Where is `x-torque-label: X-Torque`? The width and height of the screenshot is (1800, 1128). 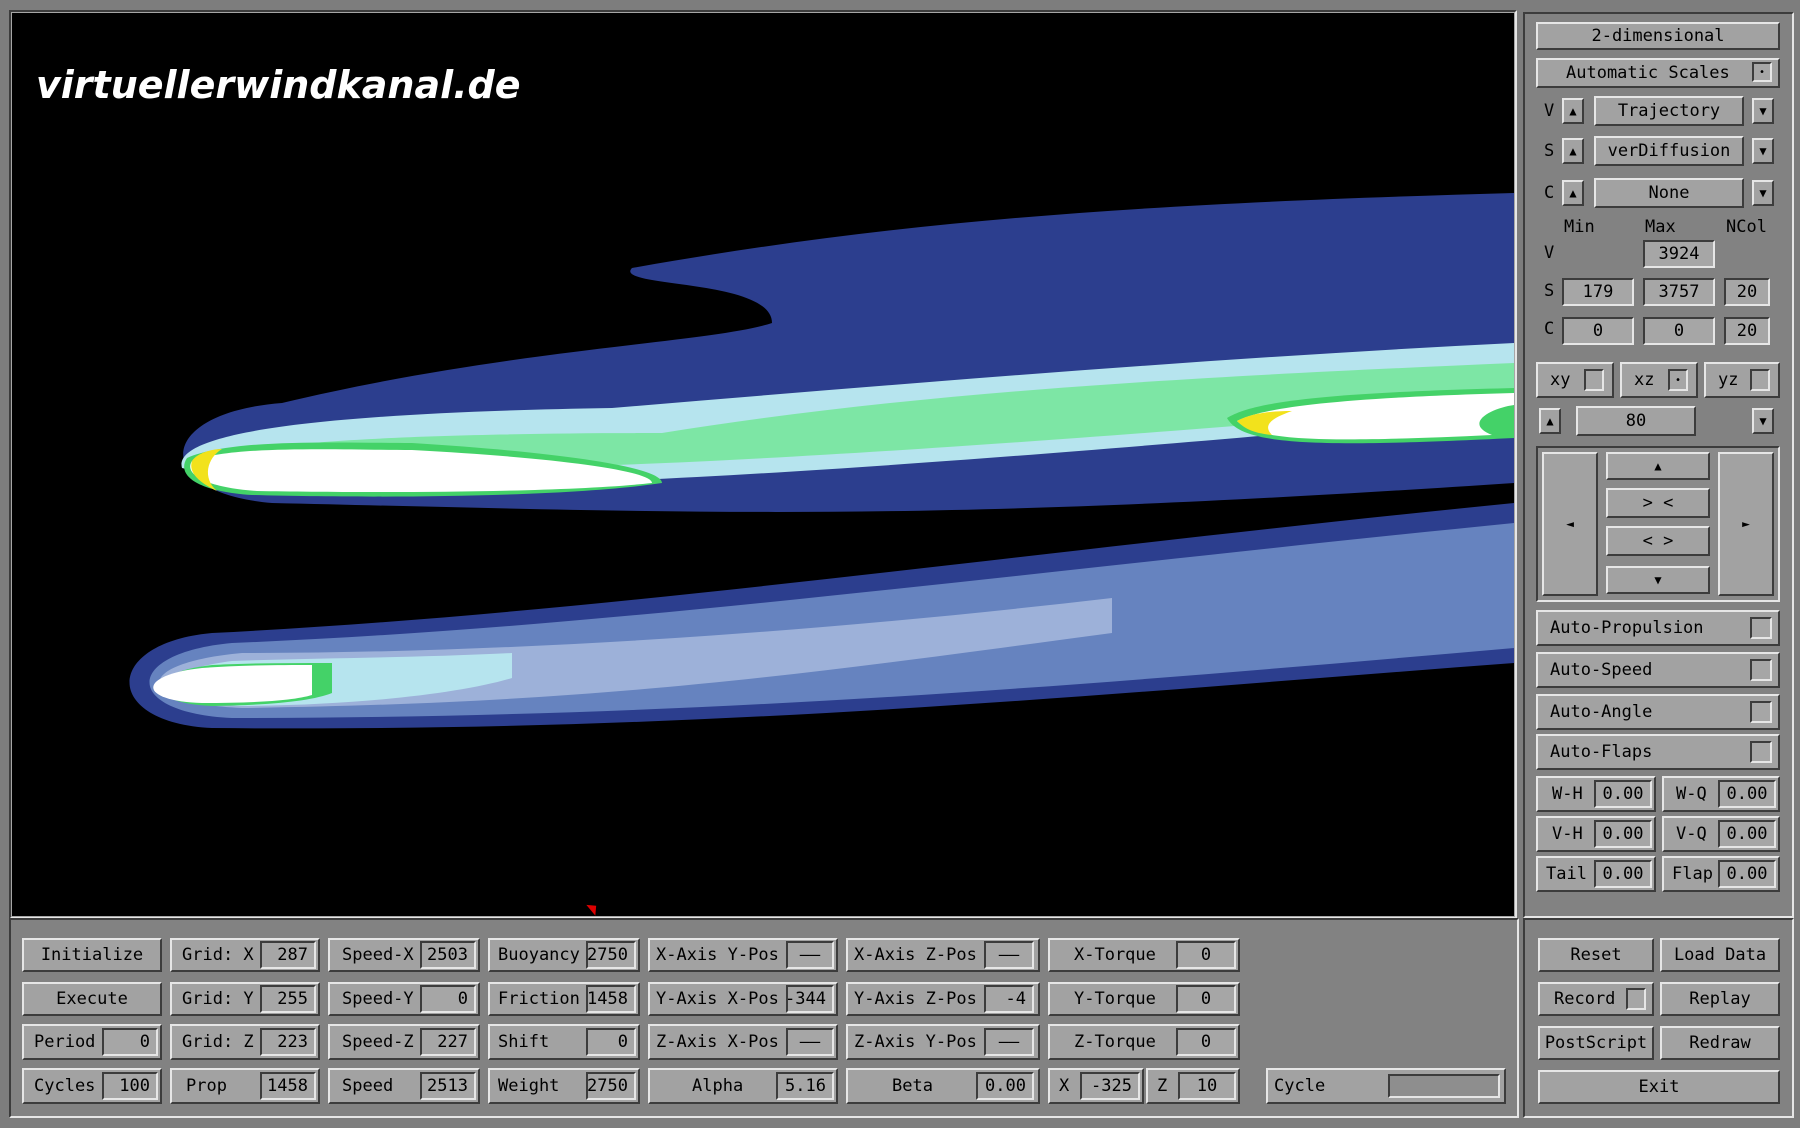 x-torque-label: X-Torque is located at coordinates (1115, 955).